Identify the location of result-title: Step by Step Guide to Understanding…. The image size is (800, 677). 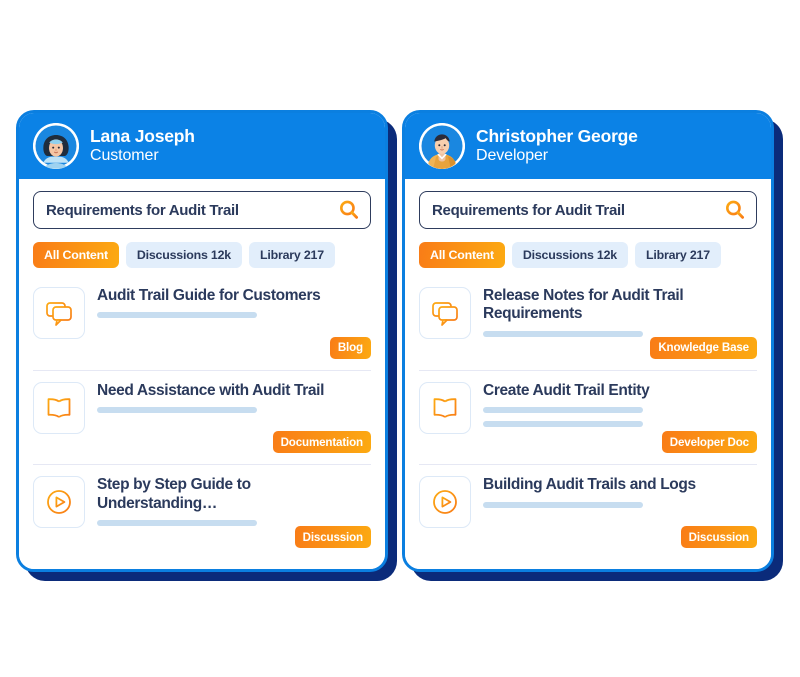
(174, 494).